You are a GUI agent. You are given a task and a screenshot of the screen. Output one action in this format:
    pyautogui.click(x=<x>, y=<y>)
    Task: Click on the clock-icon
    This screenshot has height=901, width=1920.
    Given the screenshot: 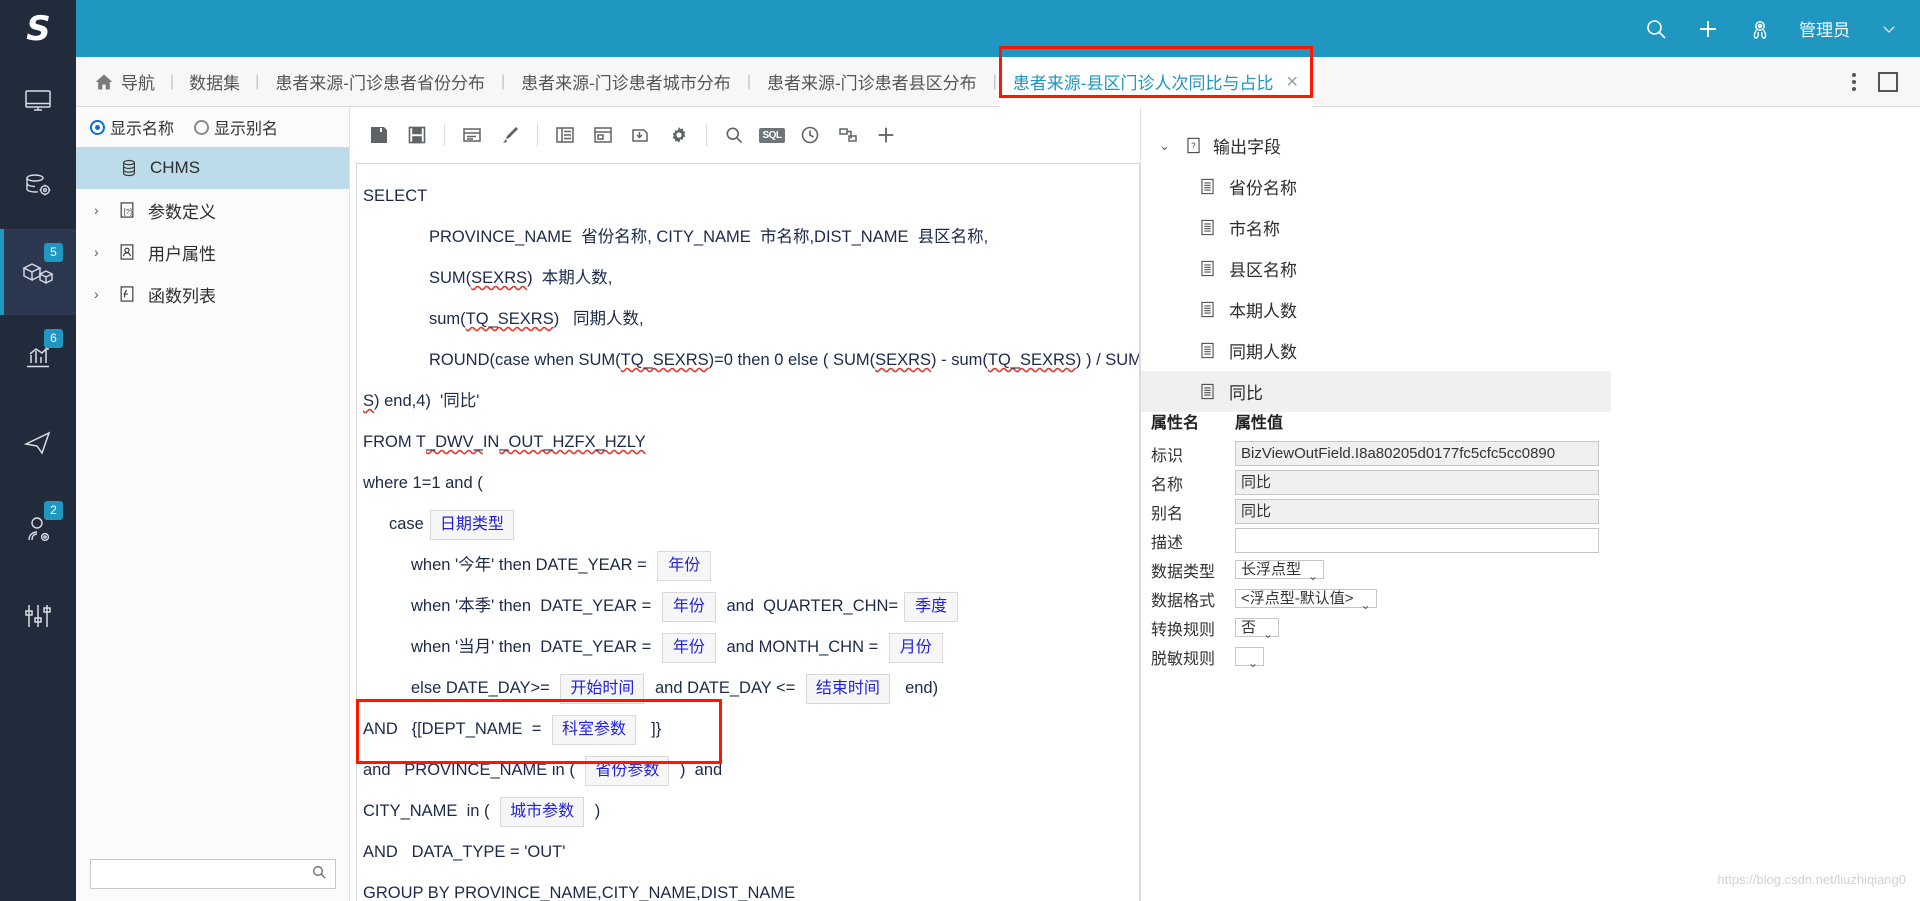 What is the action you would take?
    pyautogui.click(x=810, y=135)
    